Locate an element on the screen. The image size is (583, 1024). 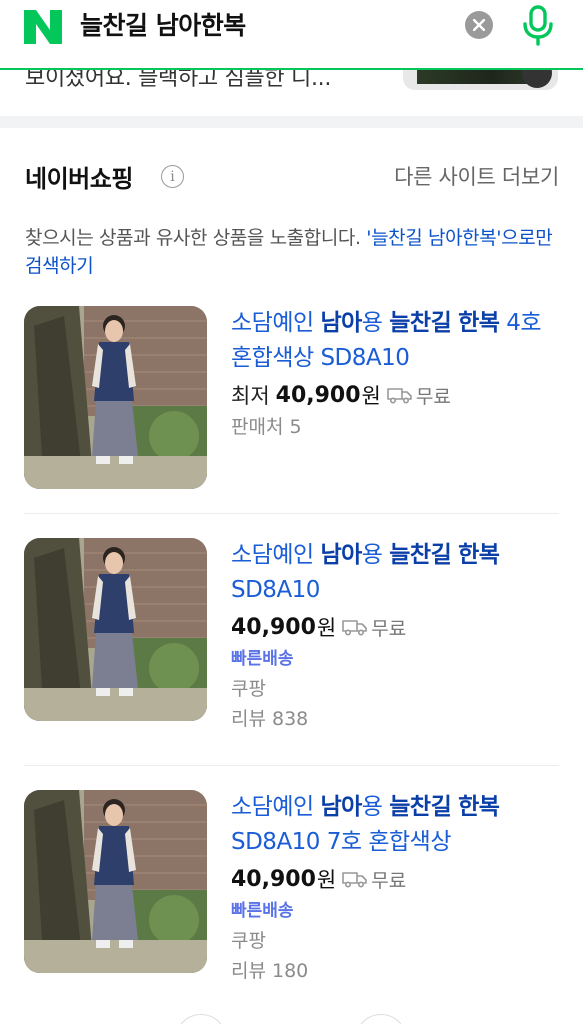
review-count: 리뷰 838 is located at coordinates (395, 719).